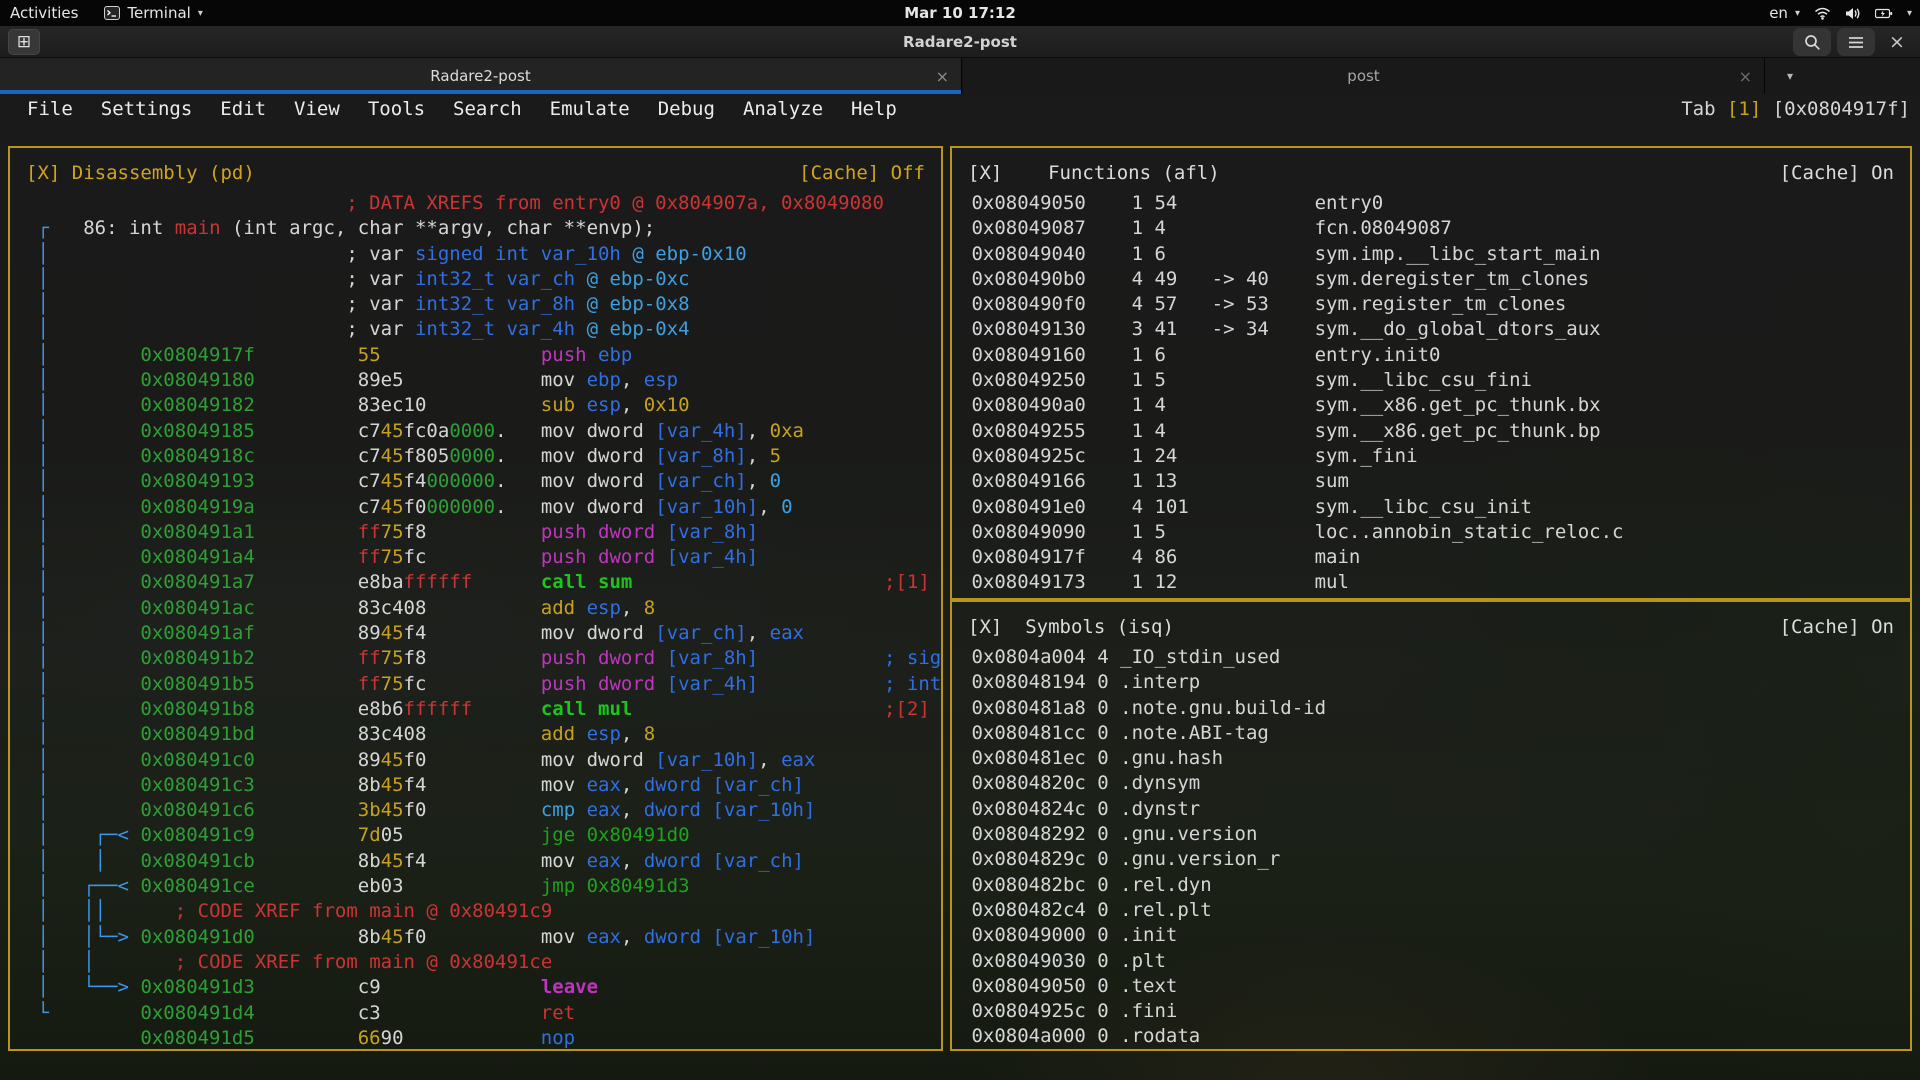 The width and height of the screenshot is (1920, 1080). I want to click on activities-button: Activities, so click(44, 13).